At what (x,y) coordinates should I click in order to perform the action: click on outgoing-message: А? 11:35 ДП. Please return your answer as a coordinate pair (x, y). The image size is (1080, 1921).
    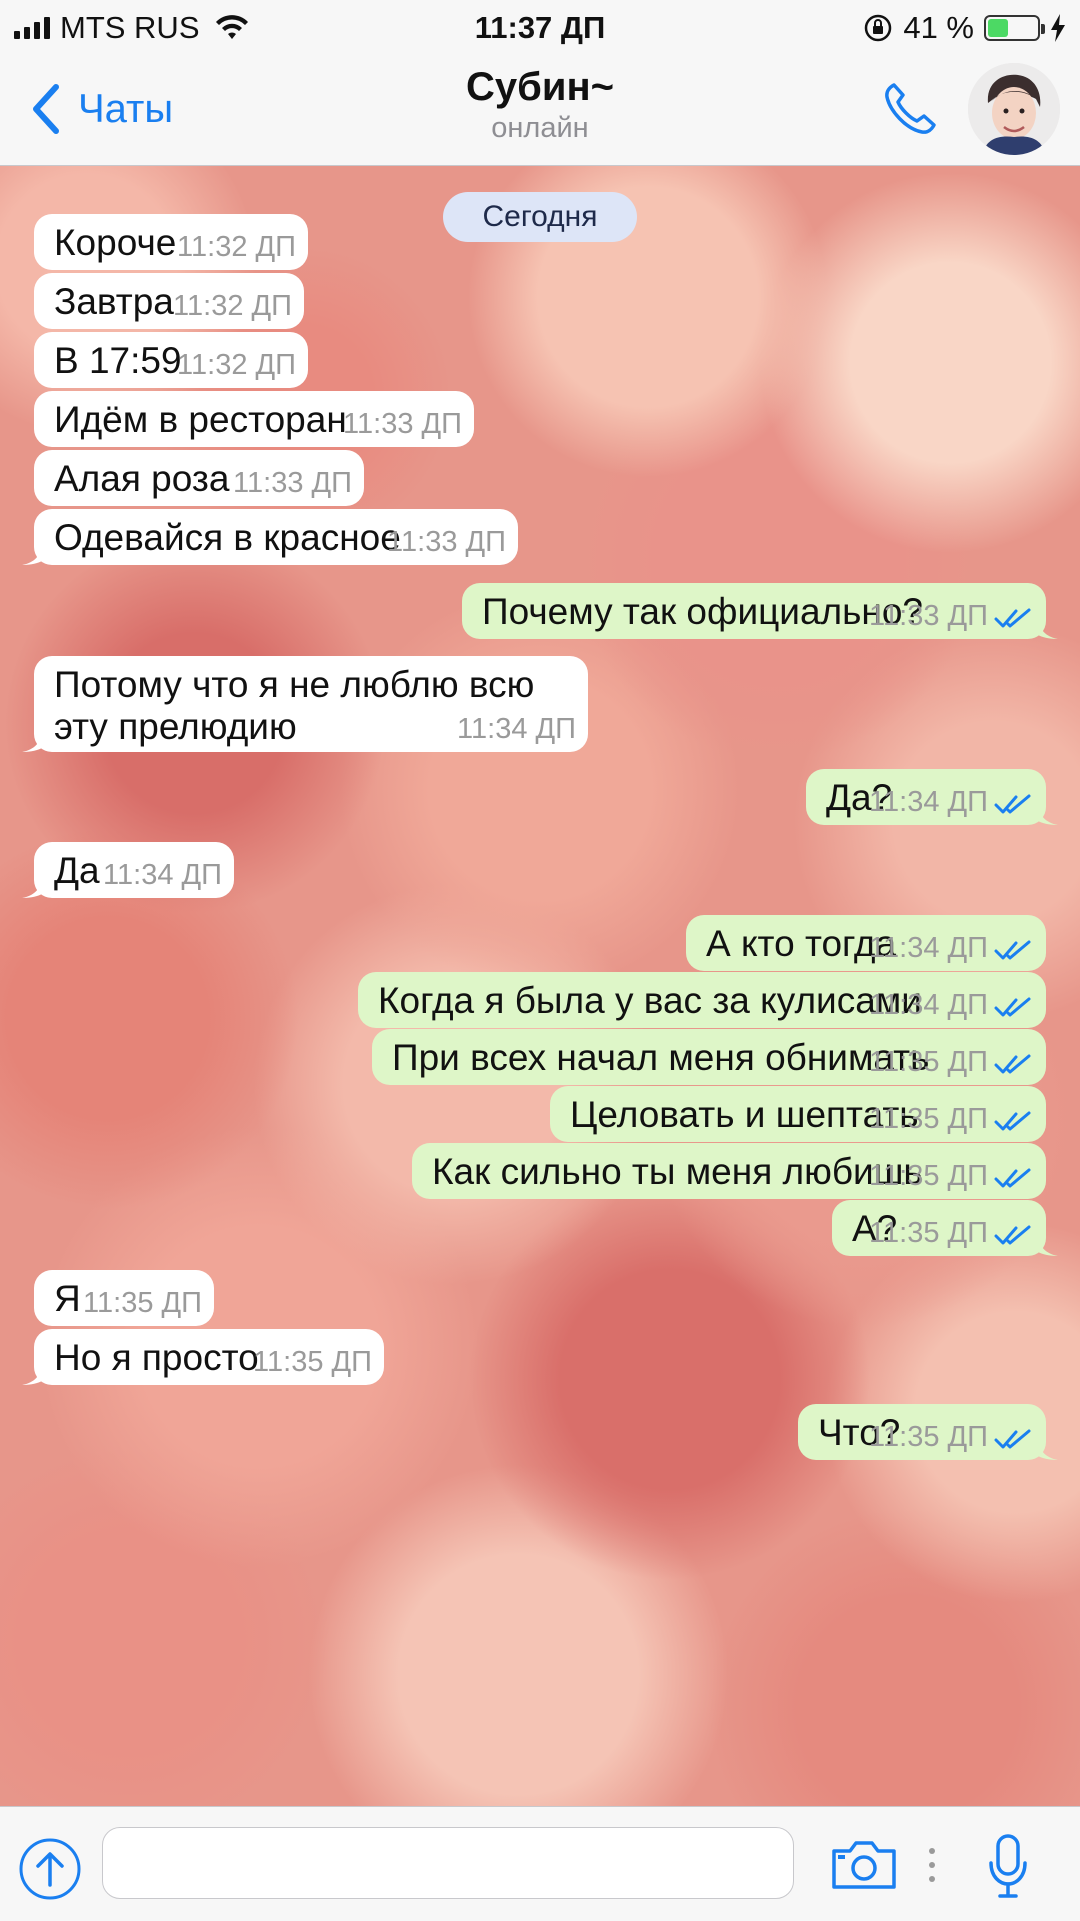
    Looking at the image, I should click on (945, 1228).